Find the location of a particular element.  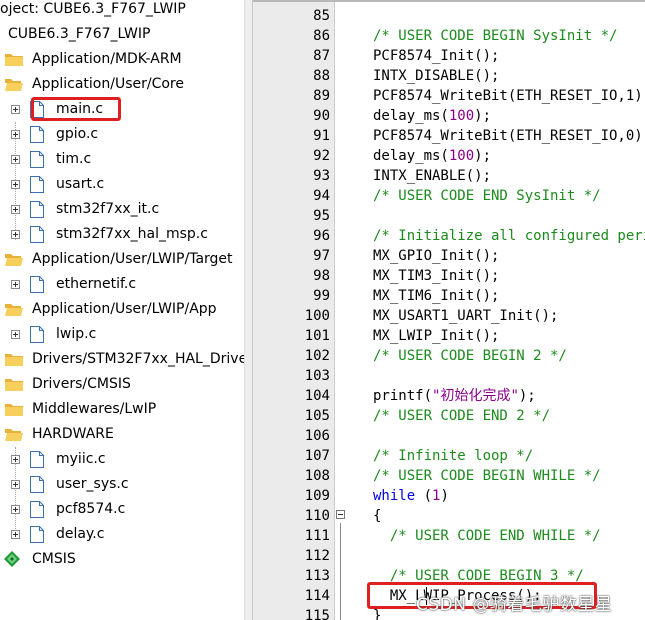

code-line: INTX_DISABLE(); is located at coordinates (436, 76).